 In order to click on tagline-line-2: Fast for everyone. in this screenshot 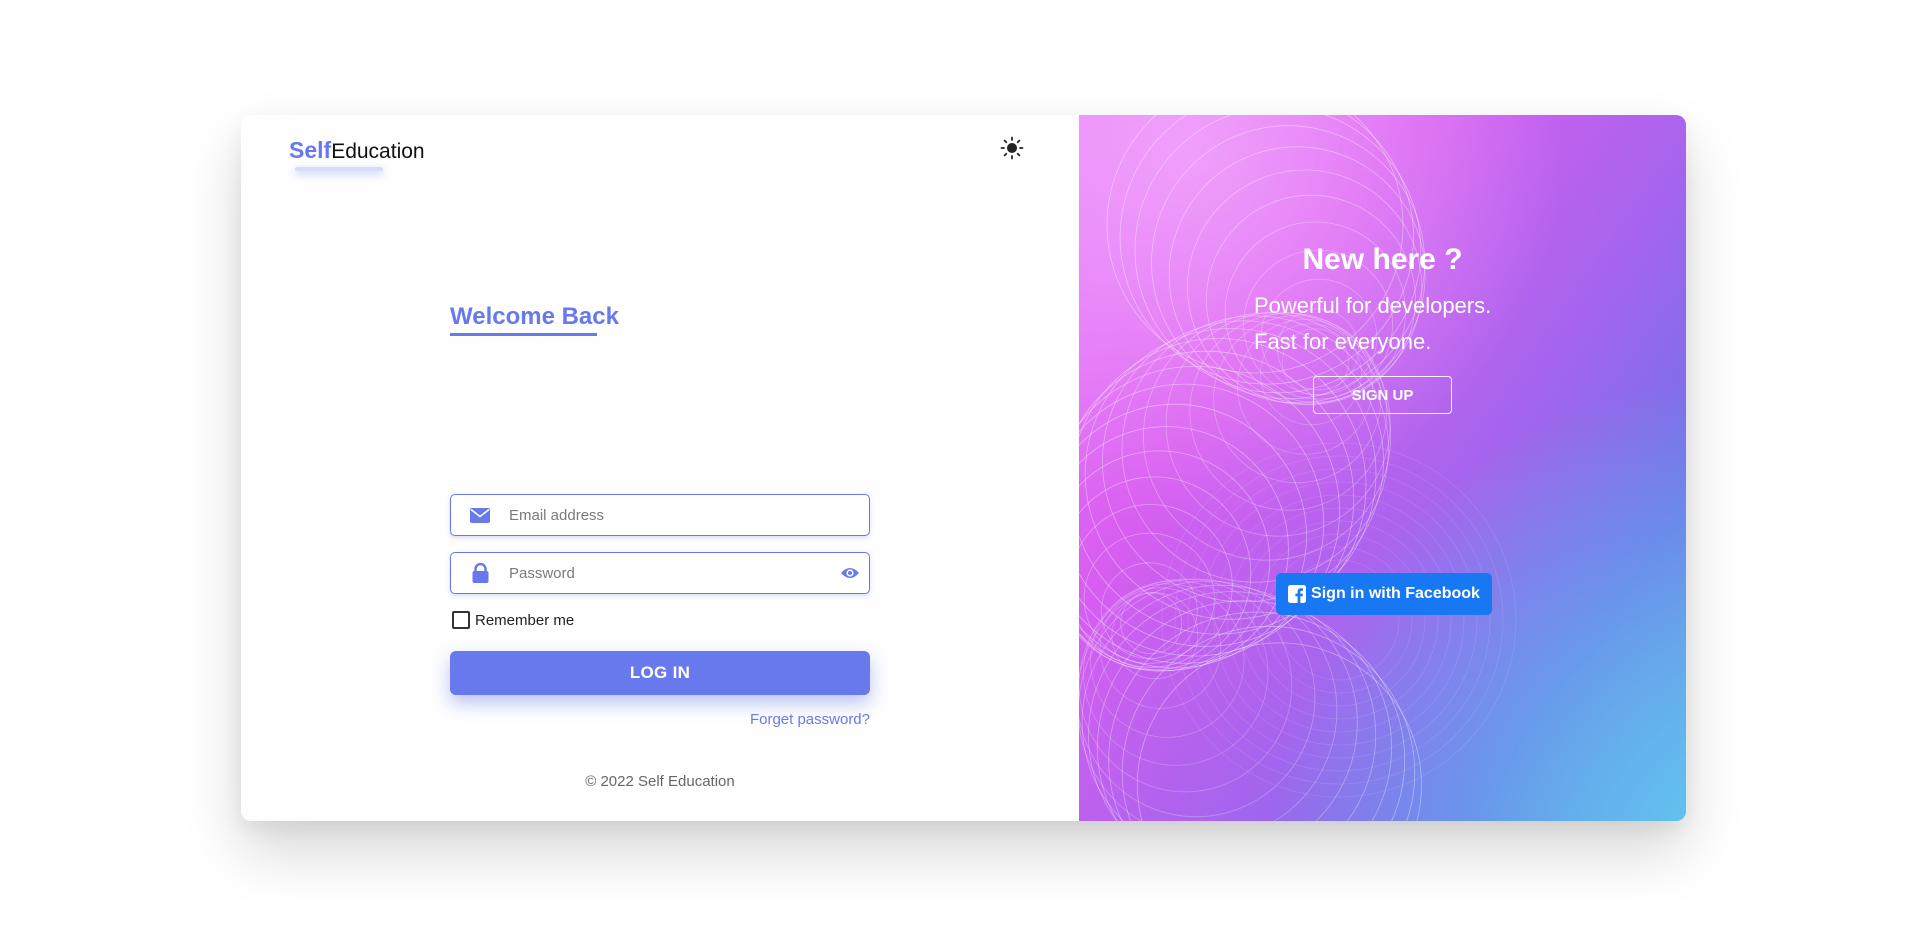, I will do `click(1343, 341)`.